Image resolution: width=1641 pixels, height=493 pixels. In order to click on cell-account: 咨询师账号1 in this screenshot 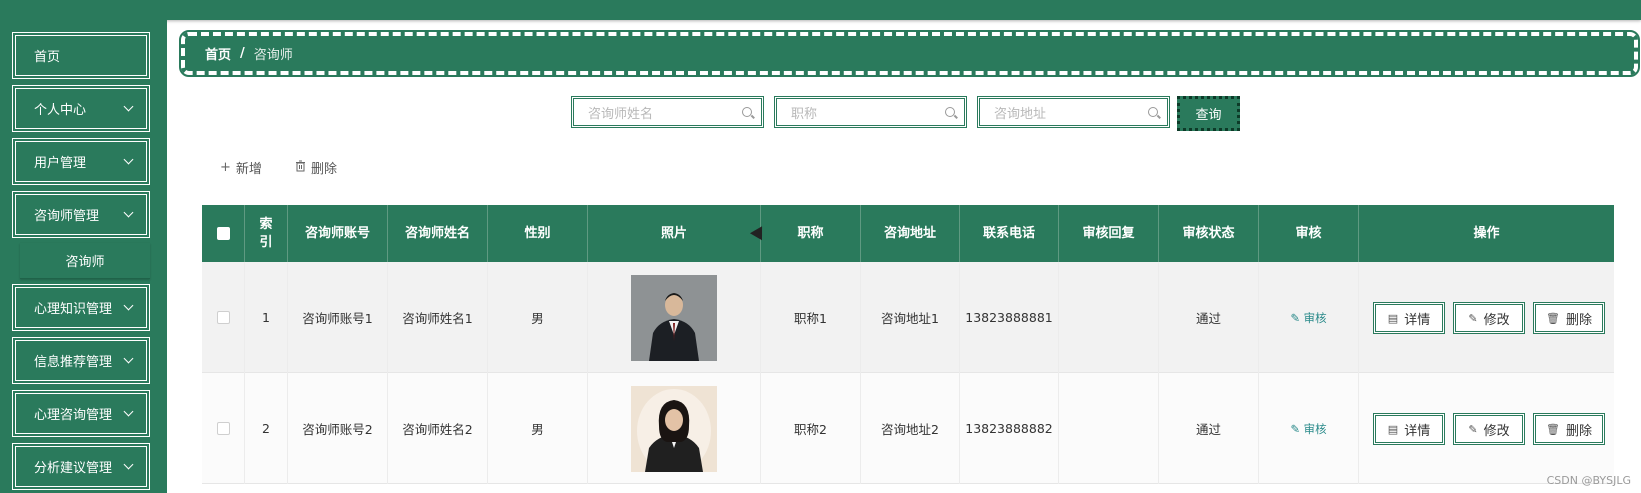, I will do `click(338, 317)`.